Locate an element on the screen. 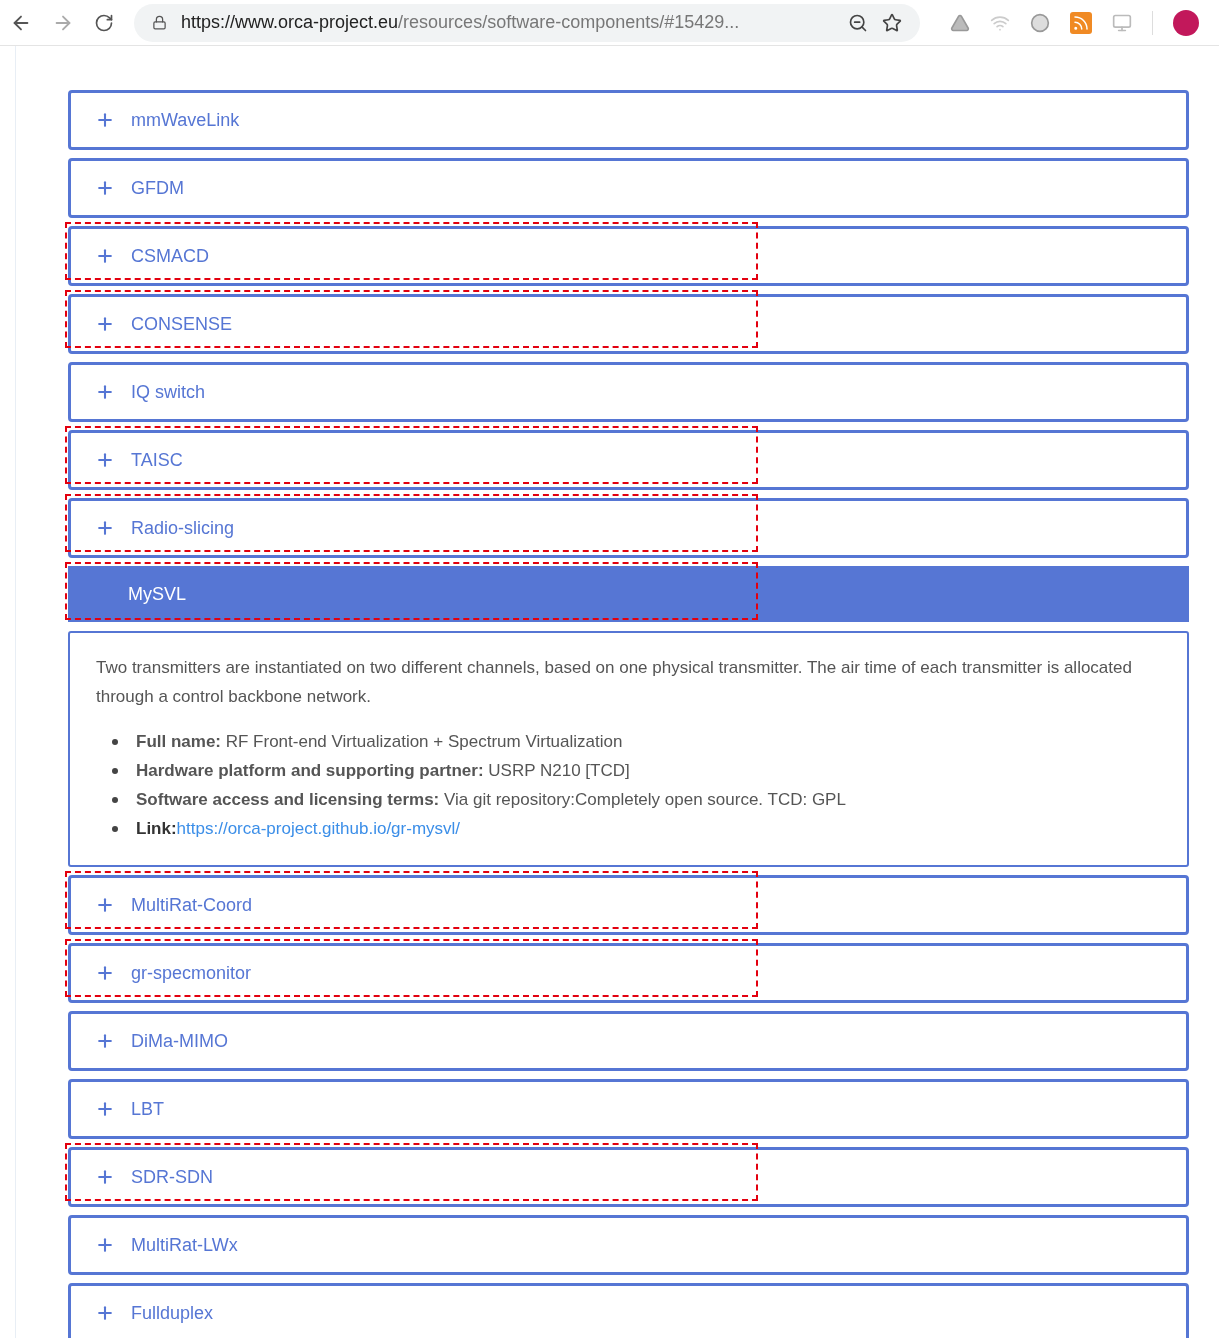 The width and height of the screenshot is (1219, 1338). accordion-header: Radio-slicing is located at coordinates (628, 528).